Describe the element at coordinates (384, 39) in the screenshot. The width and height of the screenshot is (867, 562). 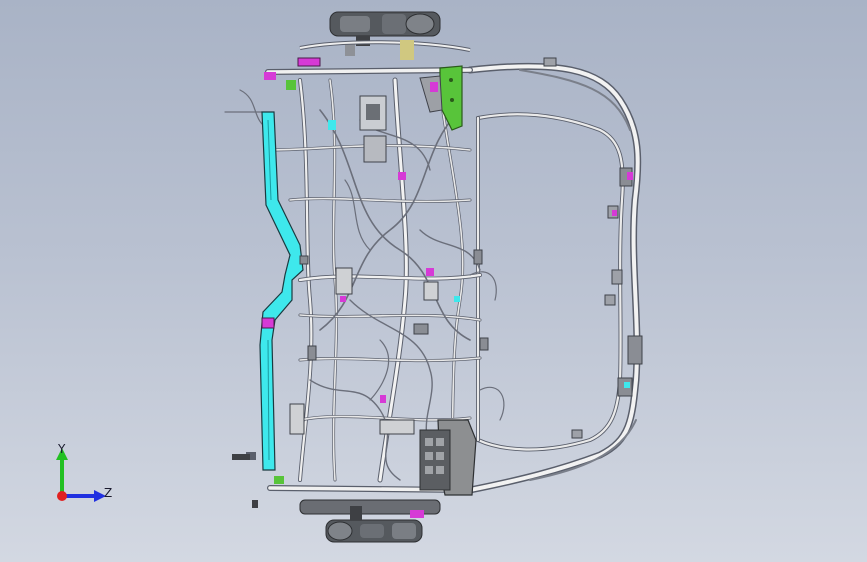
I see `top-motor-assembly` at that location.